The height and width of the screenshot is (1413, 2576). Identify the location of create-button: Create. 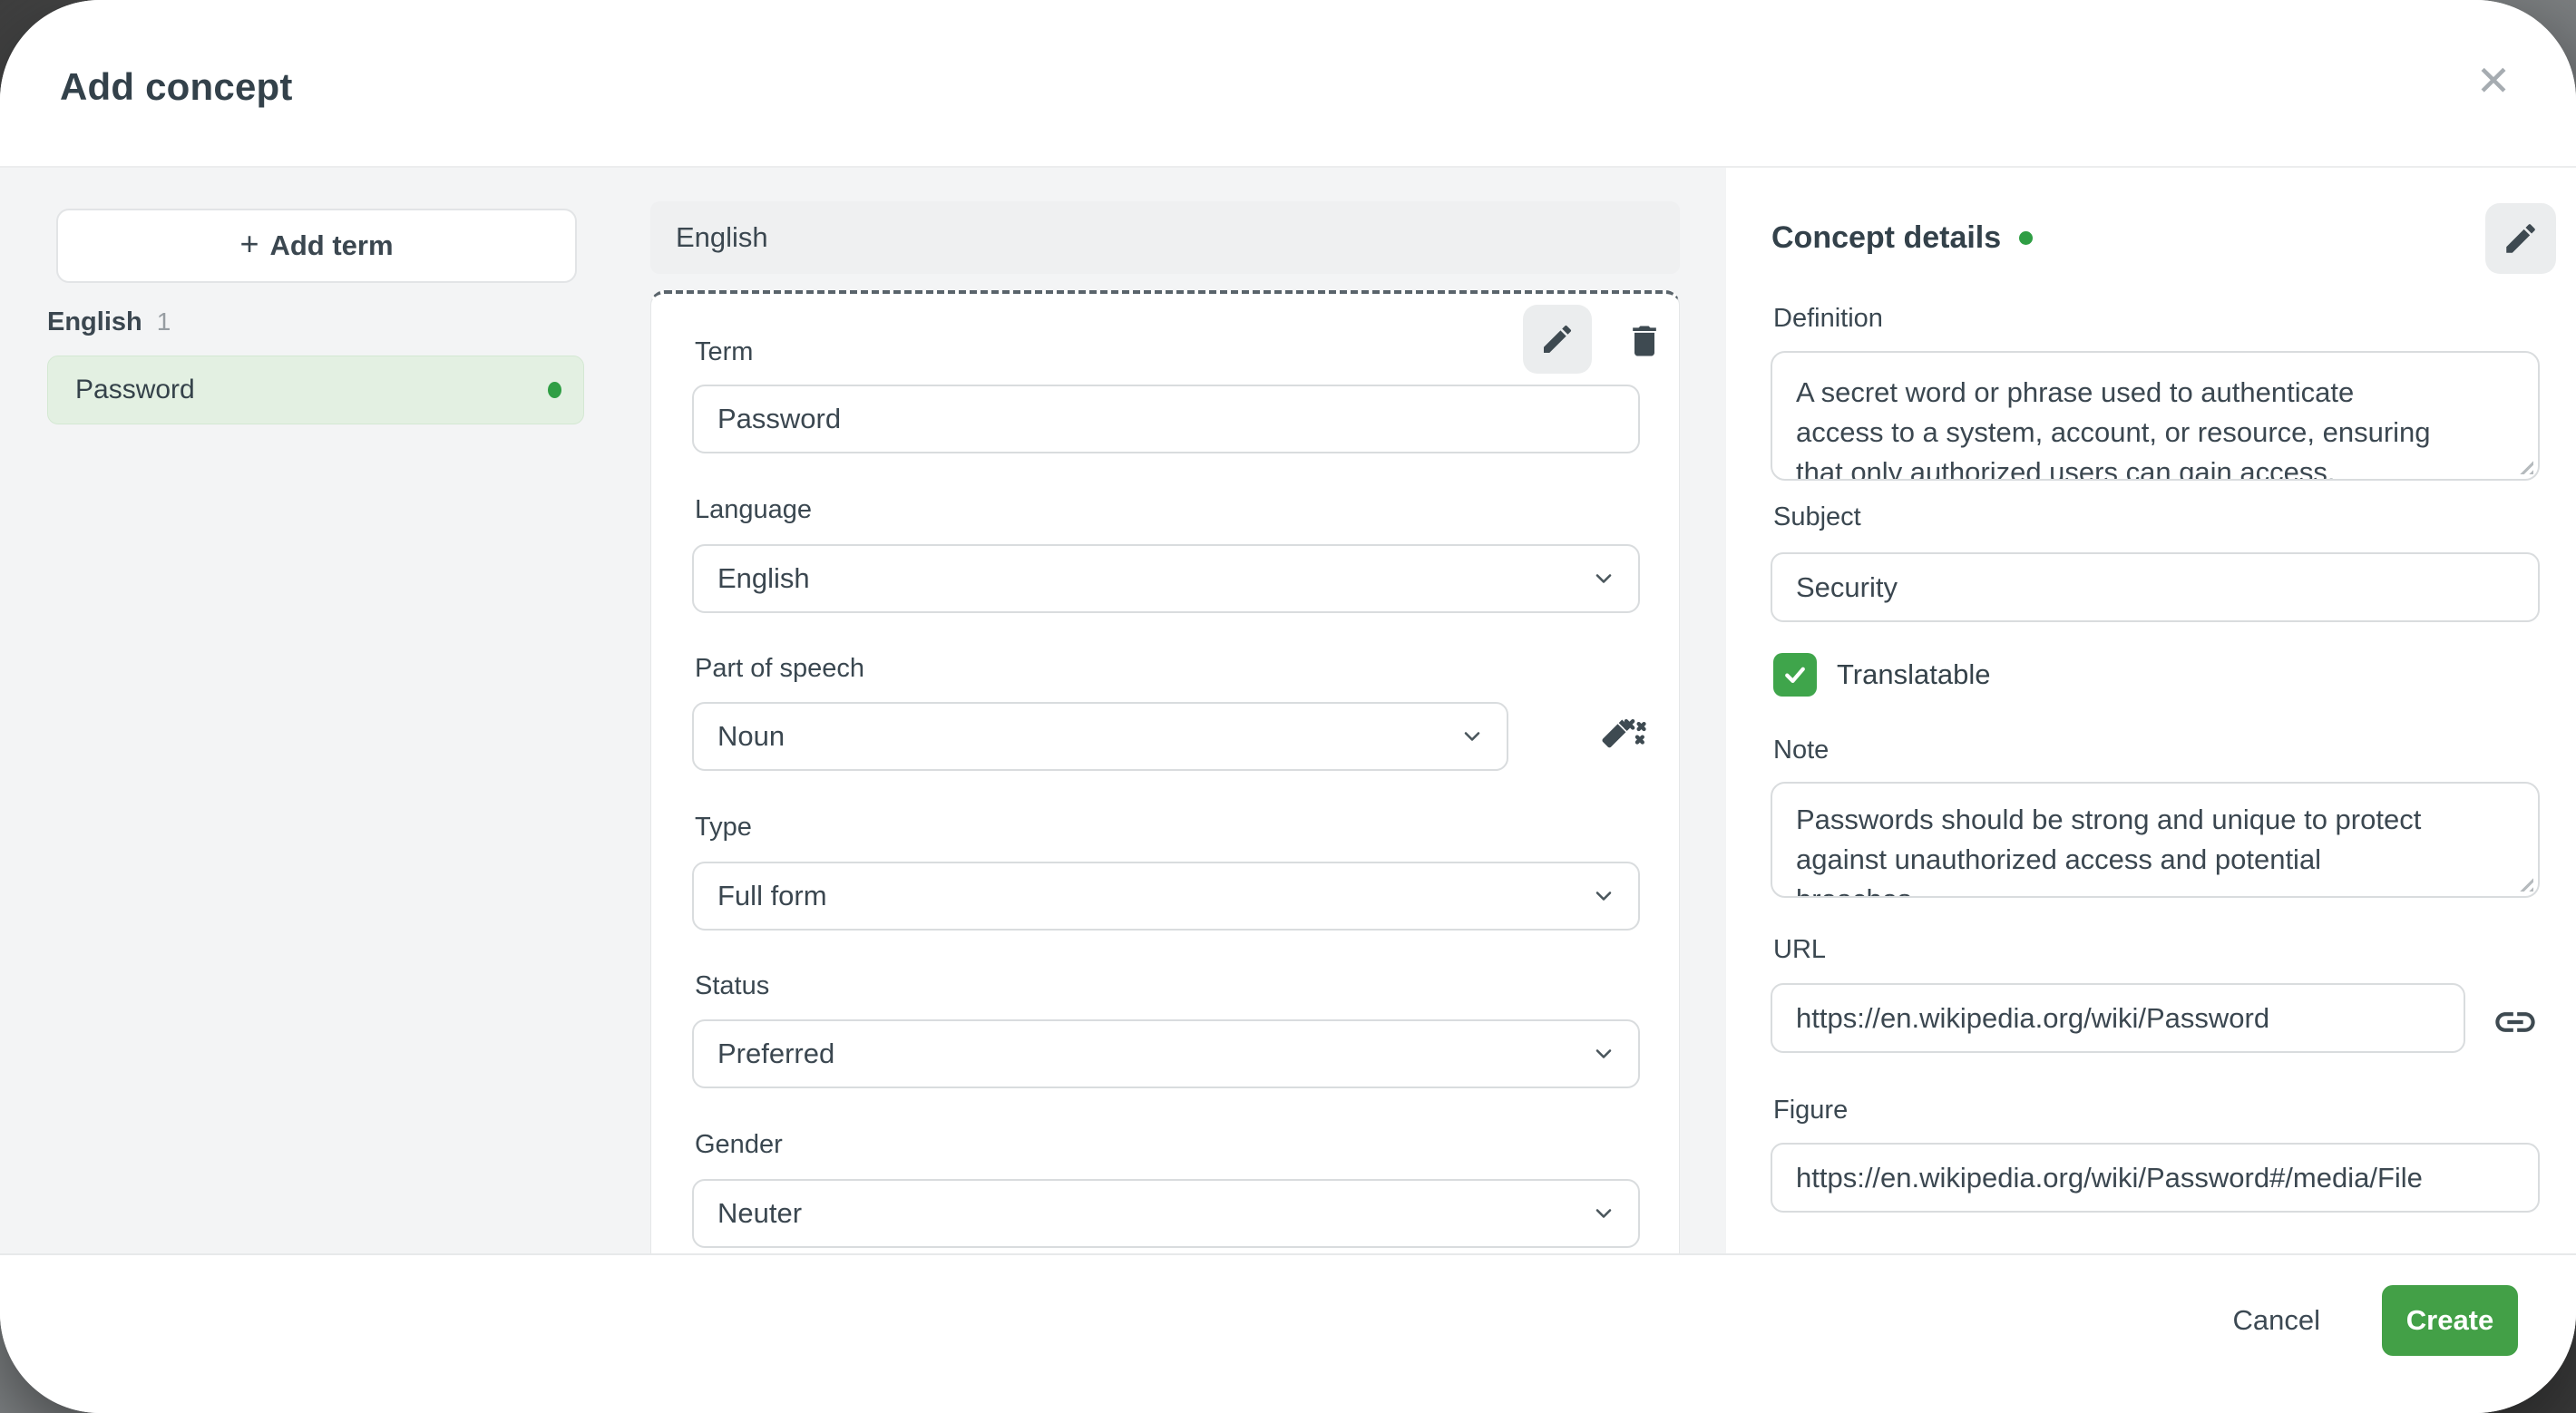
(2450, 1321).